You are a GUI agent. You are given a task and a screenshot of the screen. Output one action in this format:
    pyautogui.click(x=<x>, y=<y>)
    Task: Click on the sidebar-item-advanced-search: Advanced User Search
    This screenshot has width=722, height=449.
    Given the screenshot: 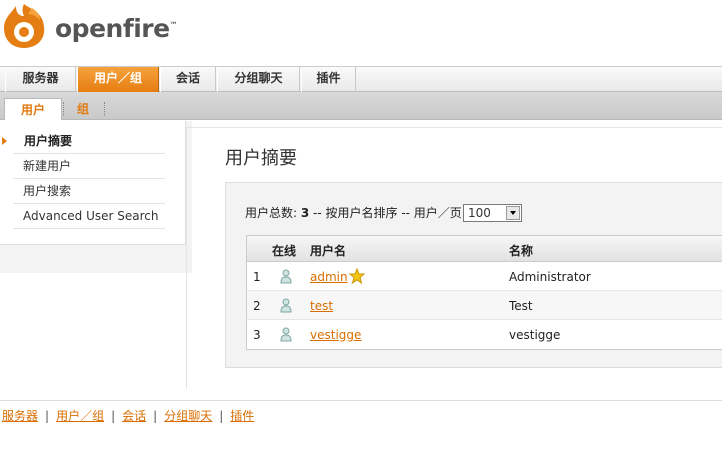 What is the action you would take?
    pyautogui.click(x=89, y=216)
    